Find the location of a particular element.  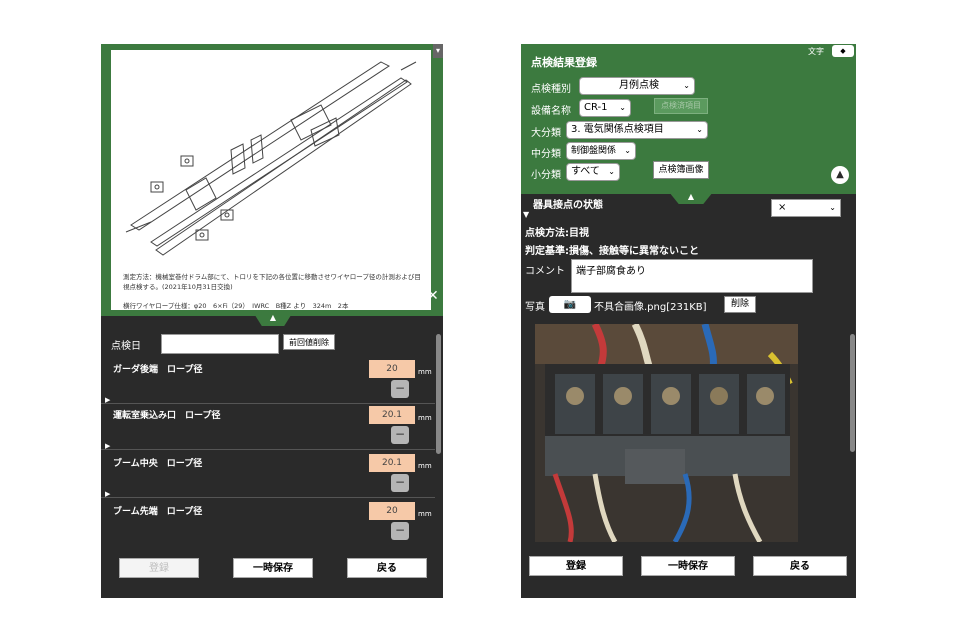

inspected-items-button: 点検済項目 is located at coordinates (681, 106).